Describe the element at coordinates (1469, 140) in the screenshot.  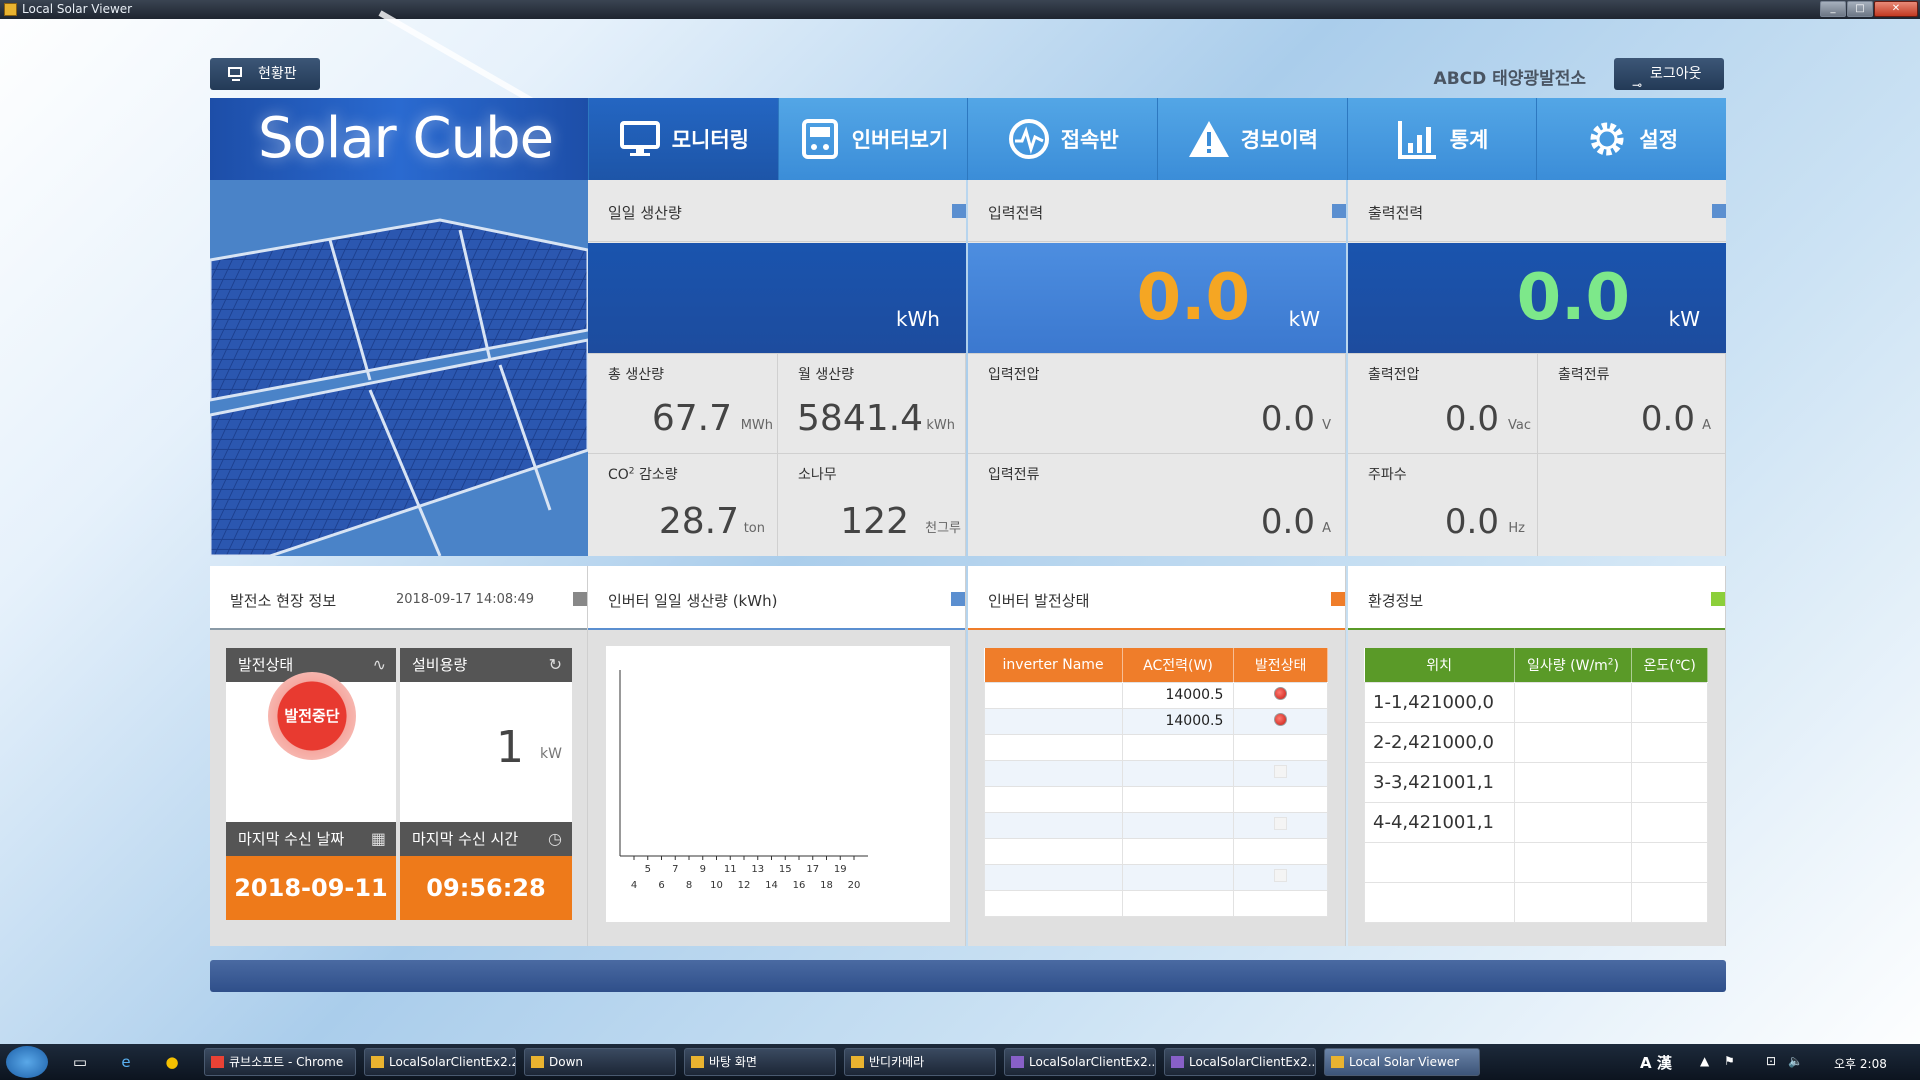
I see `nav-label: 통계` at that location.